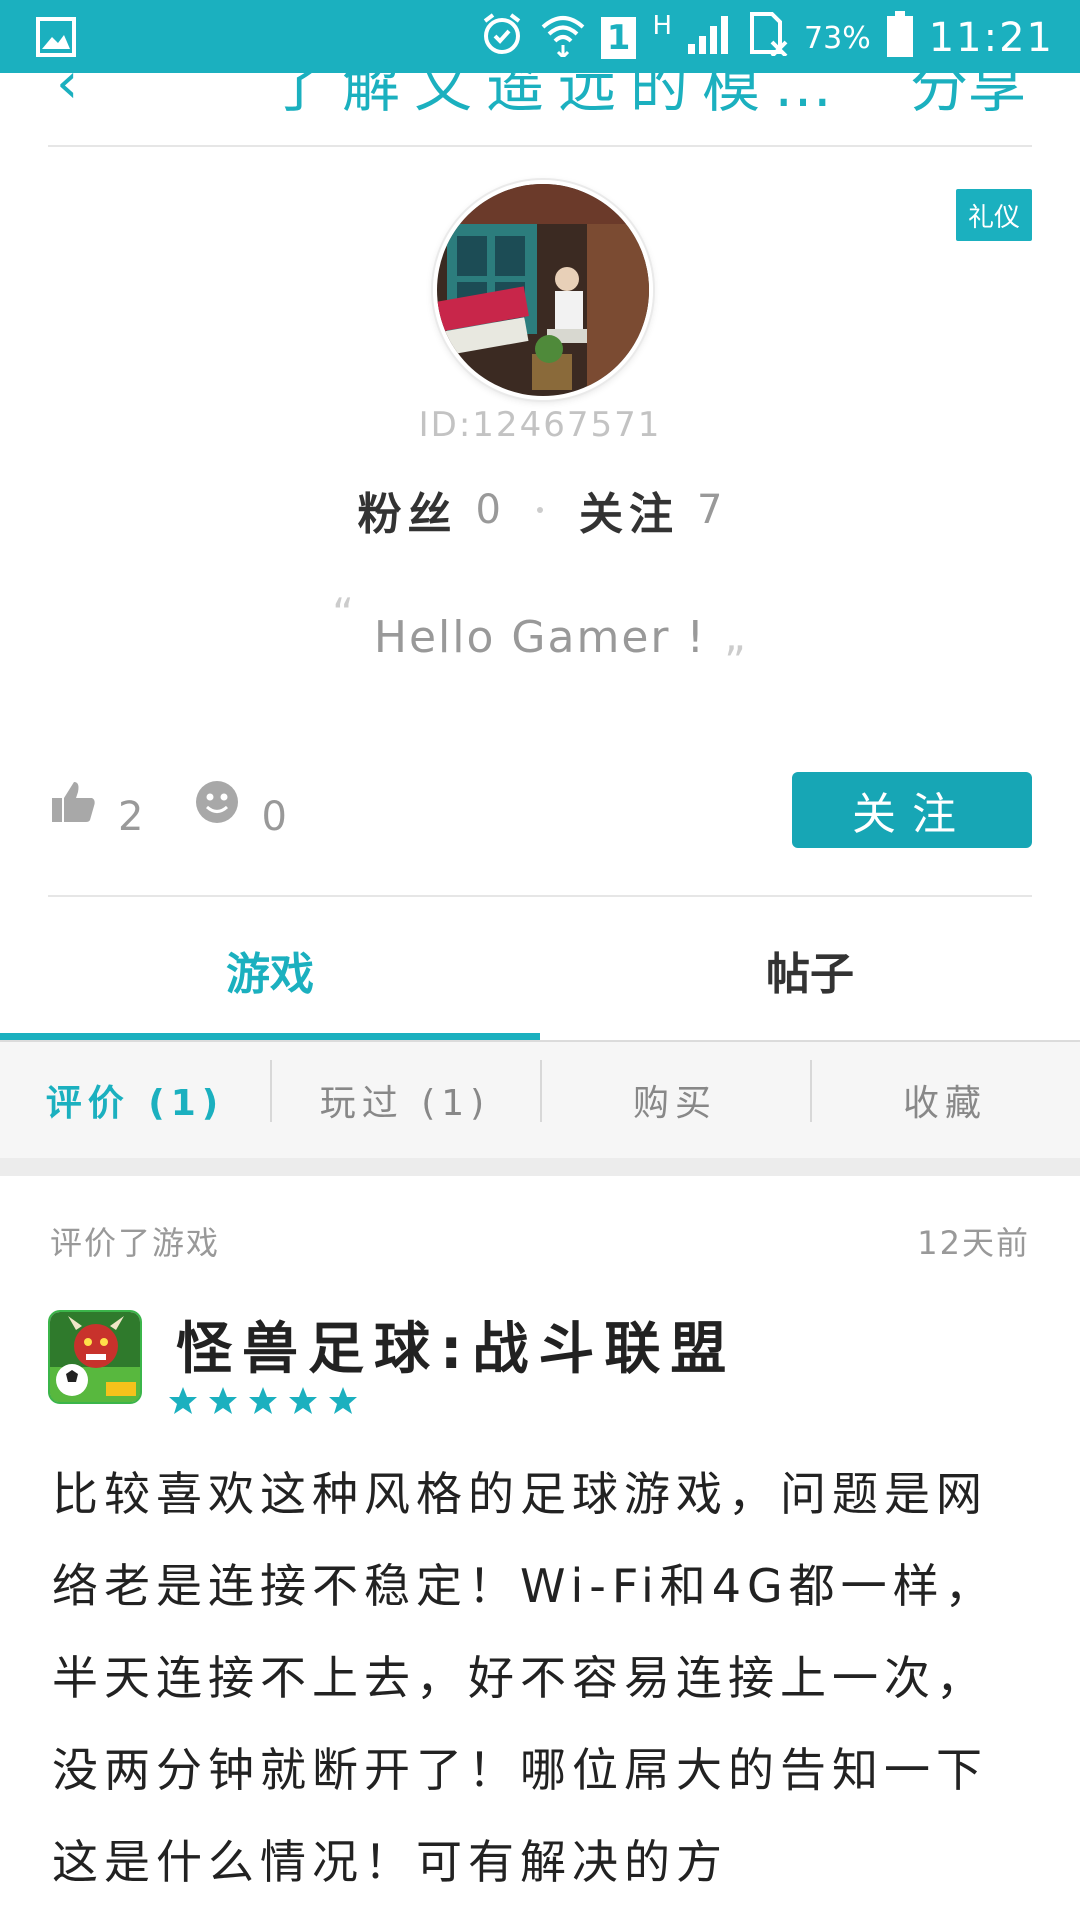 This screenshot has height=1920, width=1080. I want to click on signature: “ Hello Gamer ! ”, so click(540, 637).